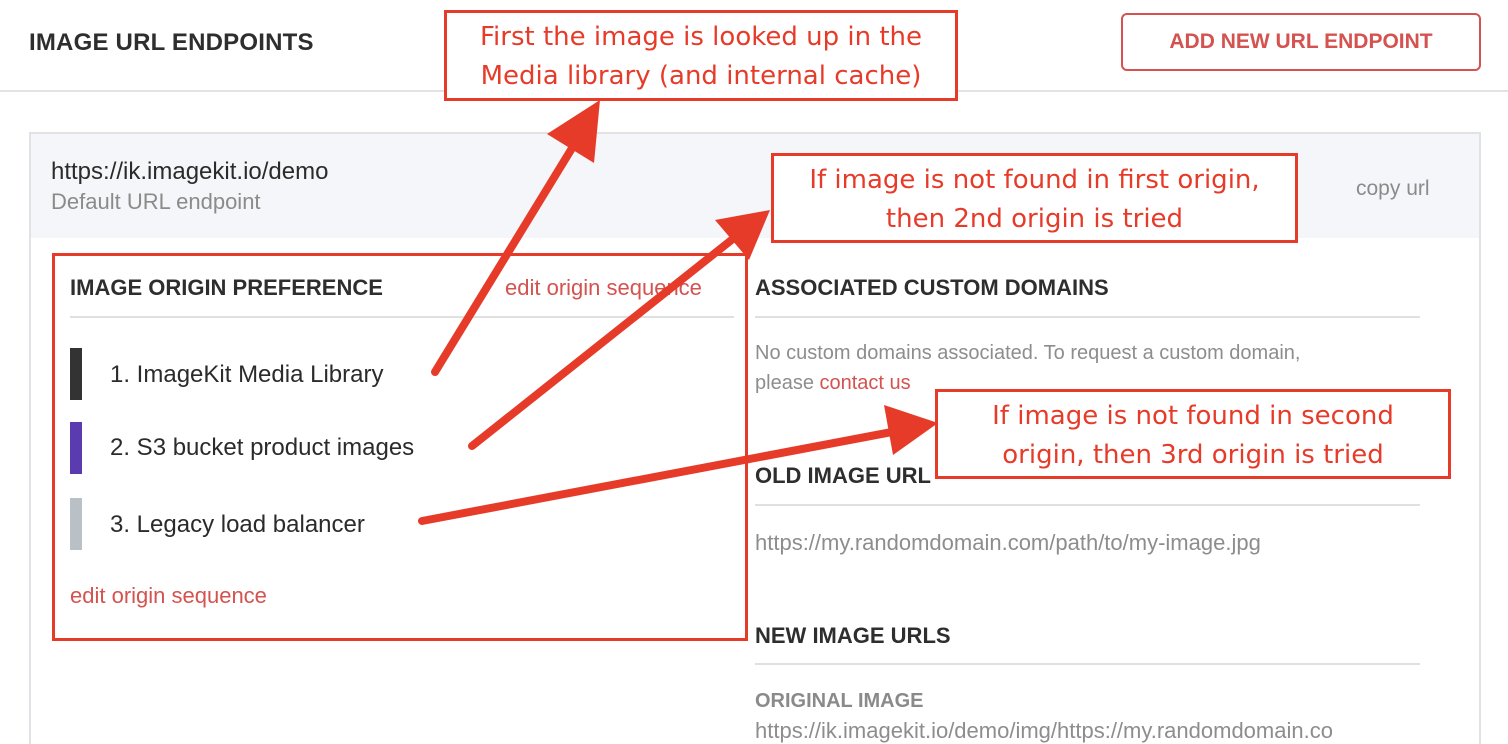 The width and height of the screenshot is (1508, 744). Describe the element at coordinates (657, 476) in the screenshot. I see `arrow-3-shaft` at that location.